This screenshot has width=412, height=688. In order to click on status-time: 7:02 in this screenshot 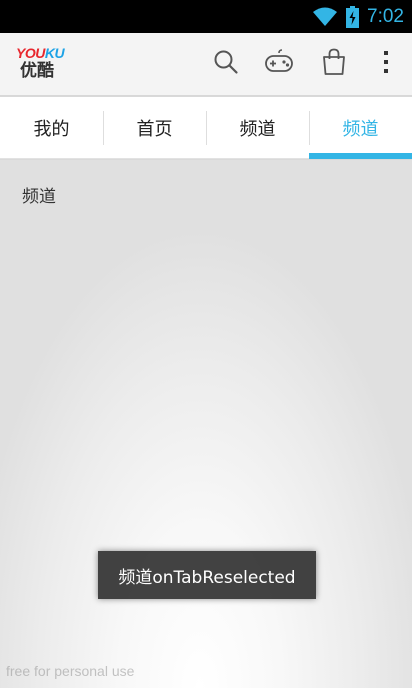, I will do `click(385, 16)`.